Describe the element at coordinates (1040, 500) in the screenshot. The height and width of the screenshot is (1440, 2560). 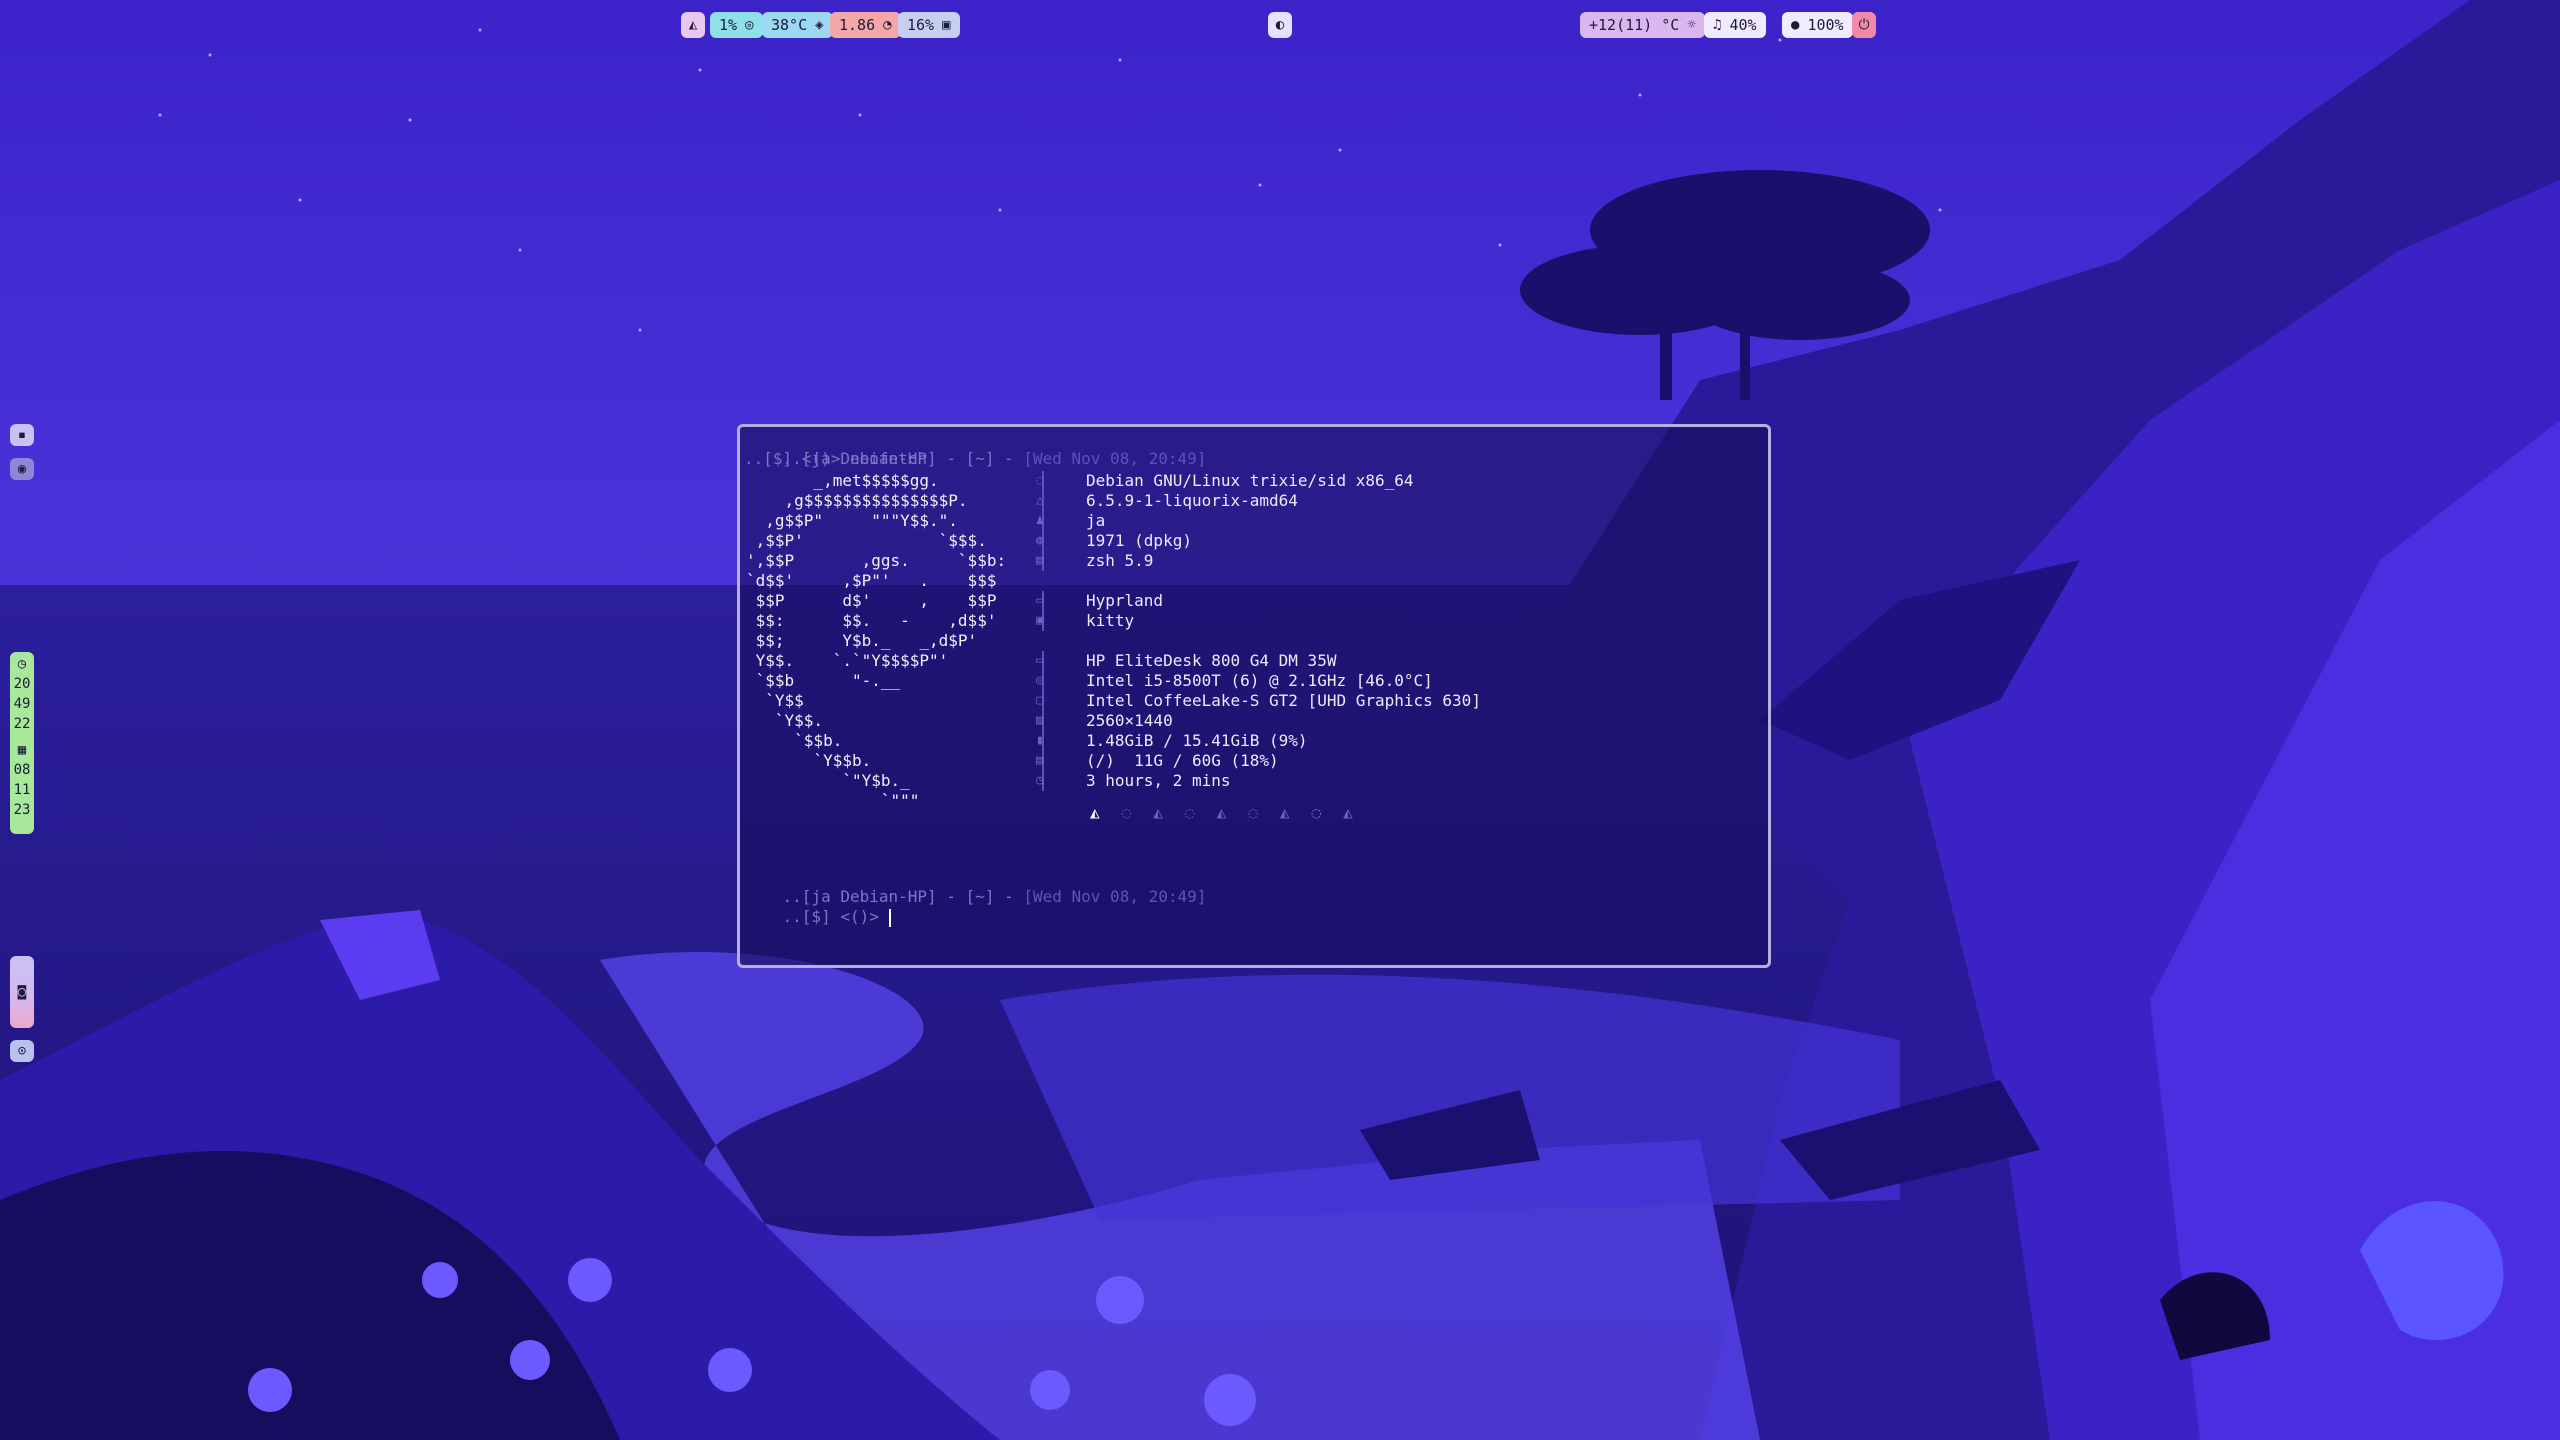
I see `kernel-icon: △` at that location.